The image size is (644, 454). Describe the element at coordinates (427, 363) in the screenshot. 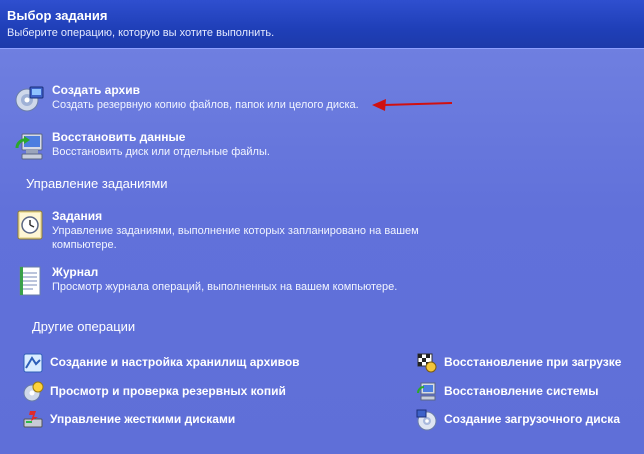

I see `startup-recovery-icon` at that location.